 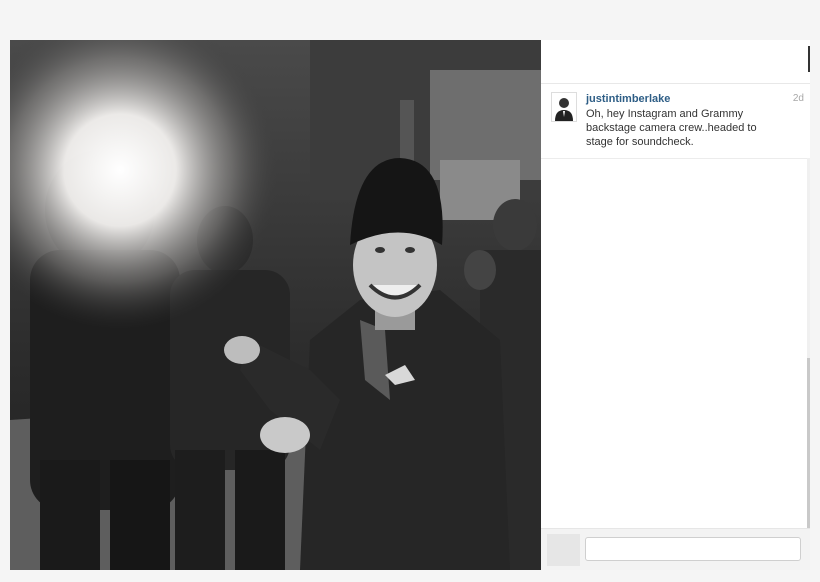 I want to click on username-link: justintimberlake, so click(x=628, y=99).